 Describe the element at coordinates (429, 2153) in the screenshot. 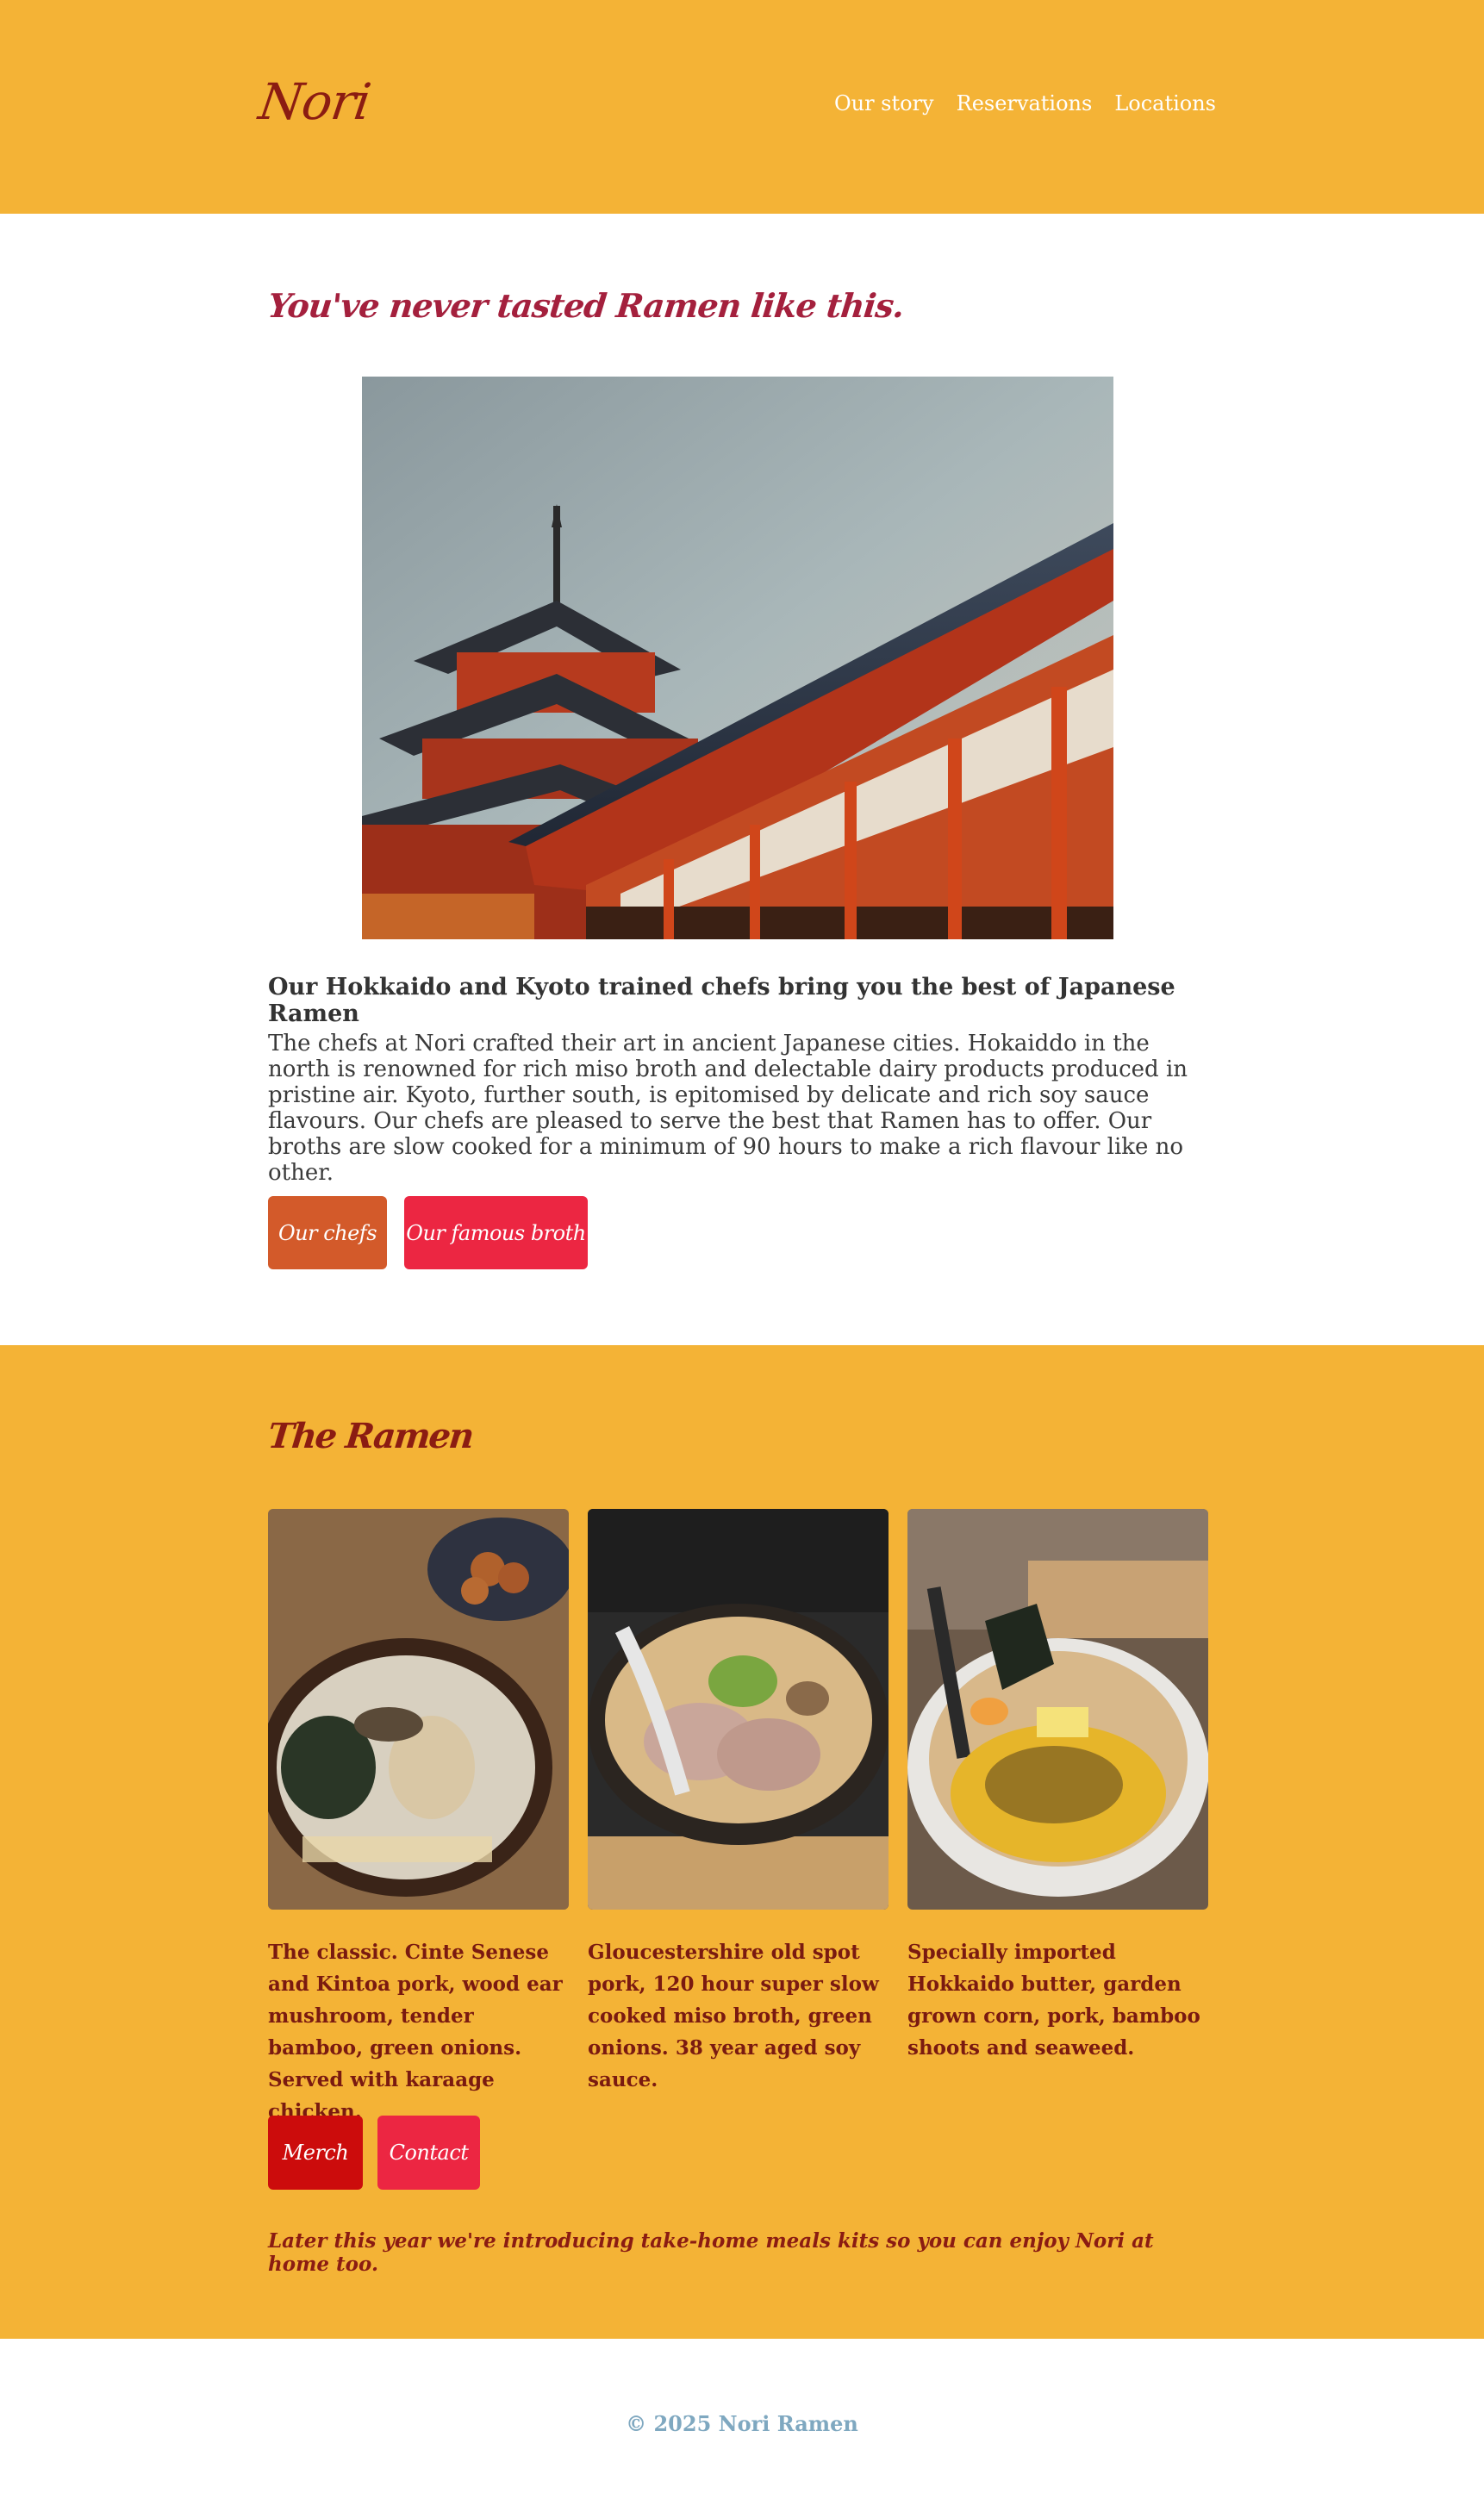

I see `contact-button: Contact` at that location.